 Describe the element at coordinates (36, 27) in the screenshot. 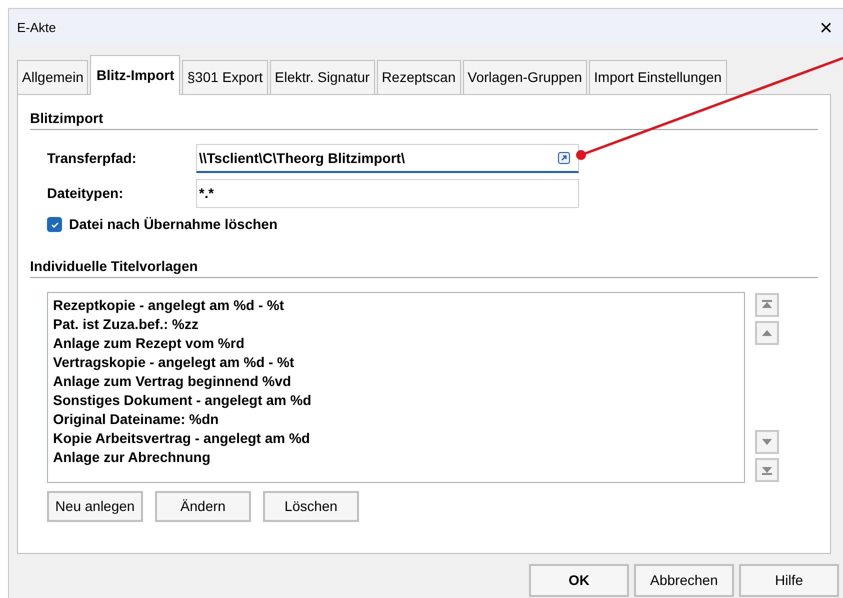

I see `window-title: E-Akte` at that location.